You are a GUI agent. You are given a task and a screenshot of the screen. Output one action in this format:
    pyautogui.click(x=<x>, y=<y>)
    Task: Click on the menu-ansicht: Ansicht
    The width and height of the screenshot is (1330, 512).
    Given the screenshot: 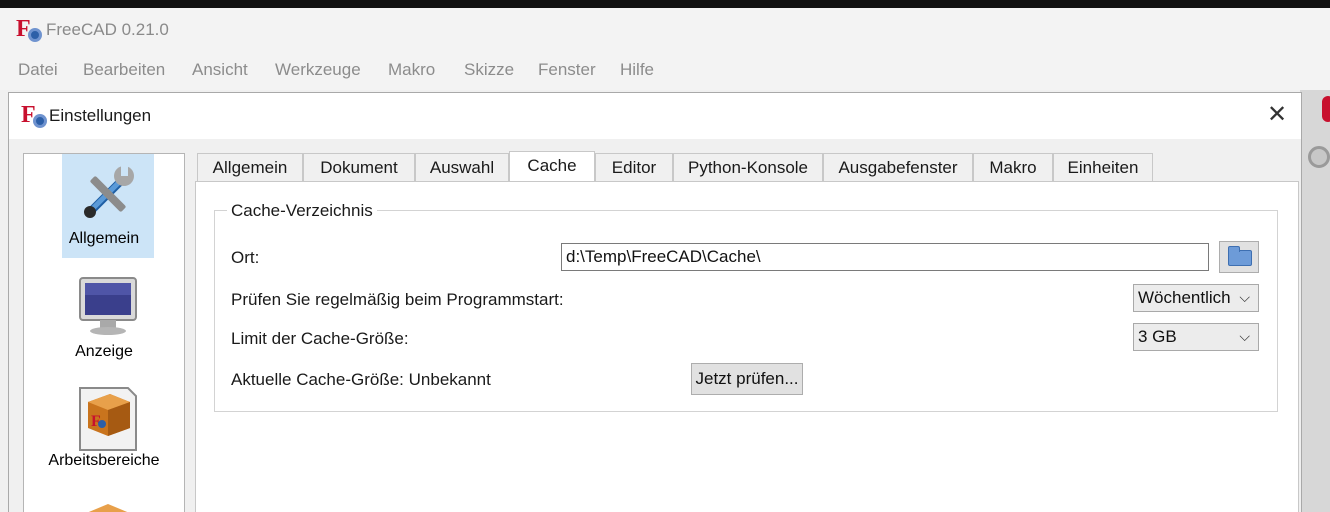 What is the action you would take?
    pyautogui.click(x=220, y=70)
    